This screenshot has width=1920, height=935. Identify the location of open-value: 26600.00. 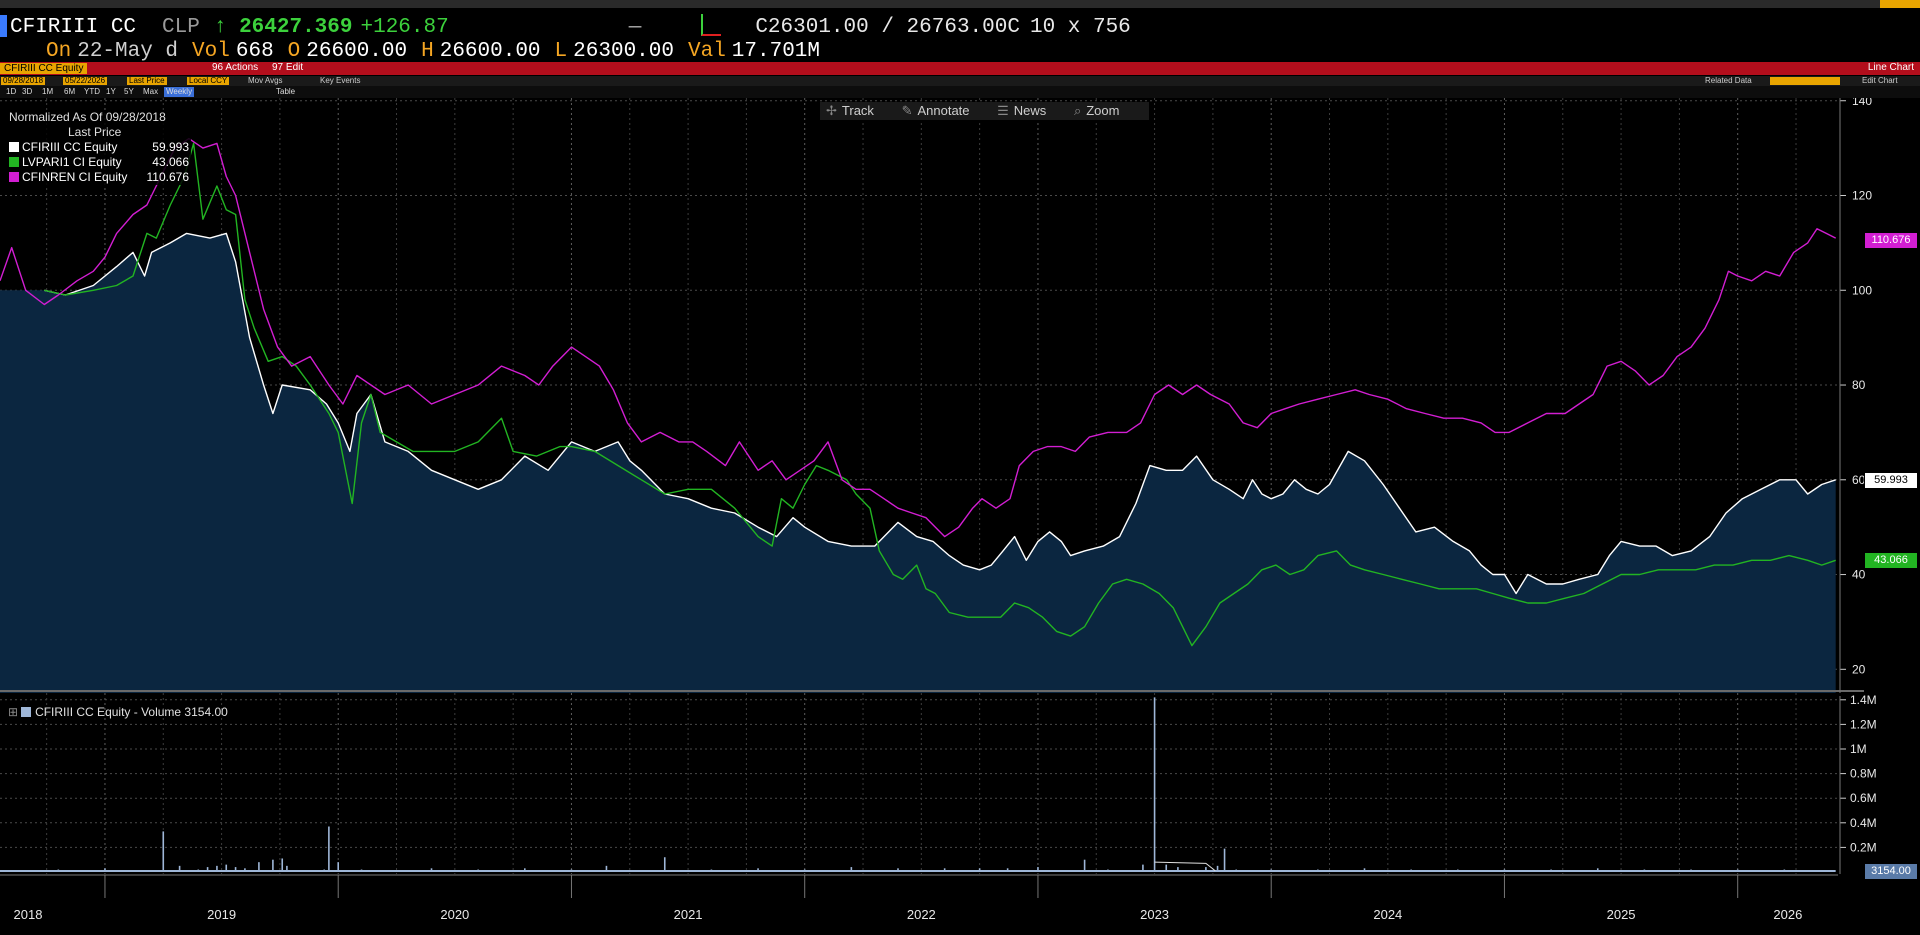
(357, 51).